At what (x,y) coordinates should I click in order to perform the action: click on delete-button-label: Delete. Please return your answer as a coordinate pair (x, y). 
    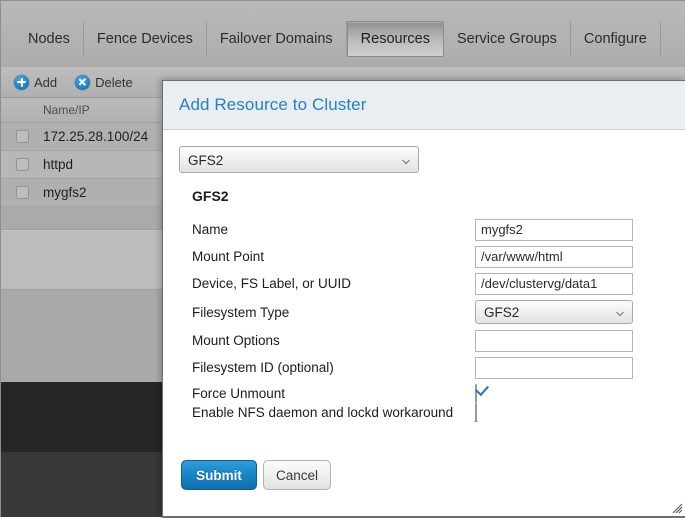
    Looking at the image, I should click on (114, 82).